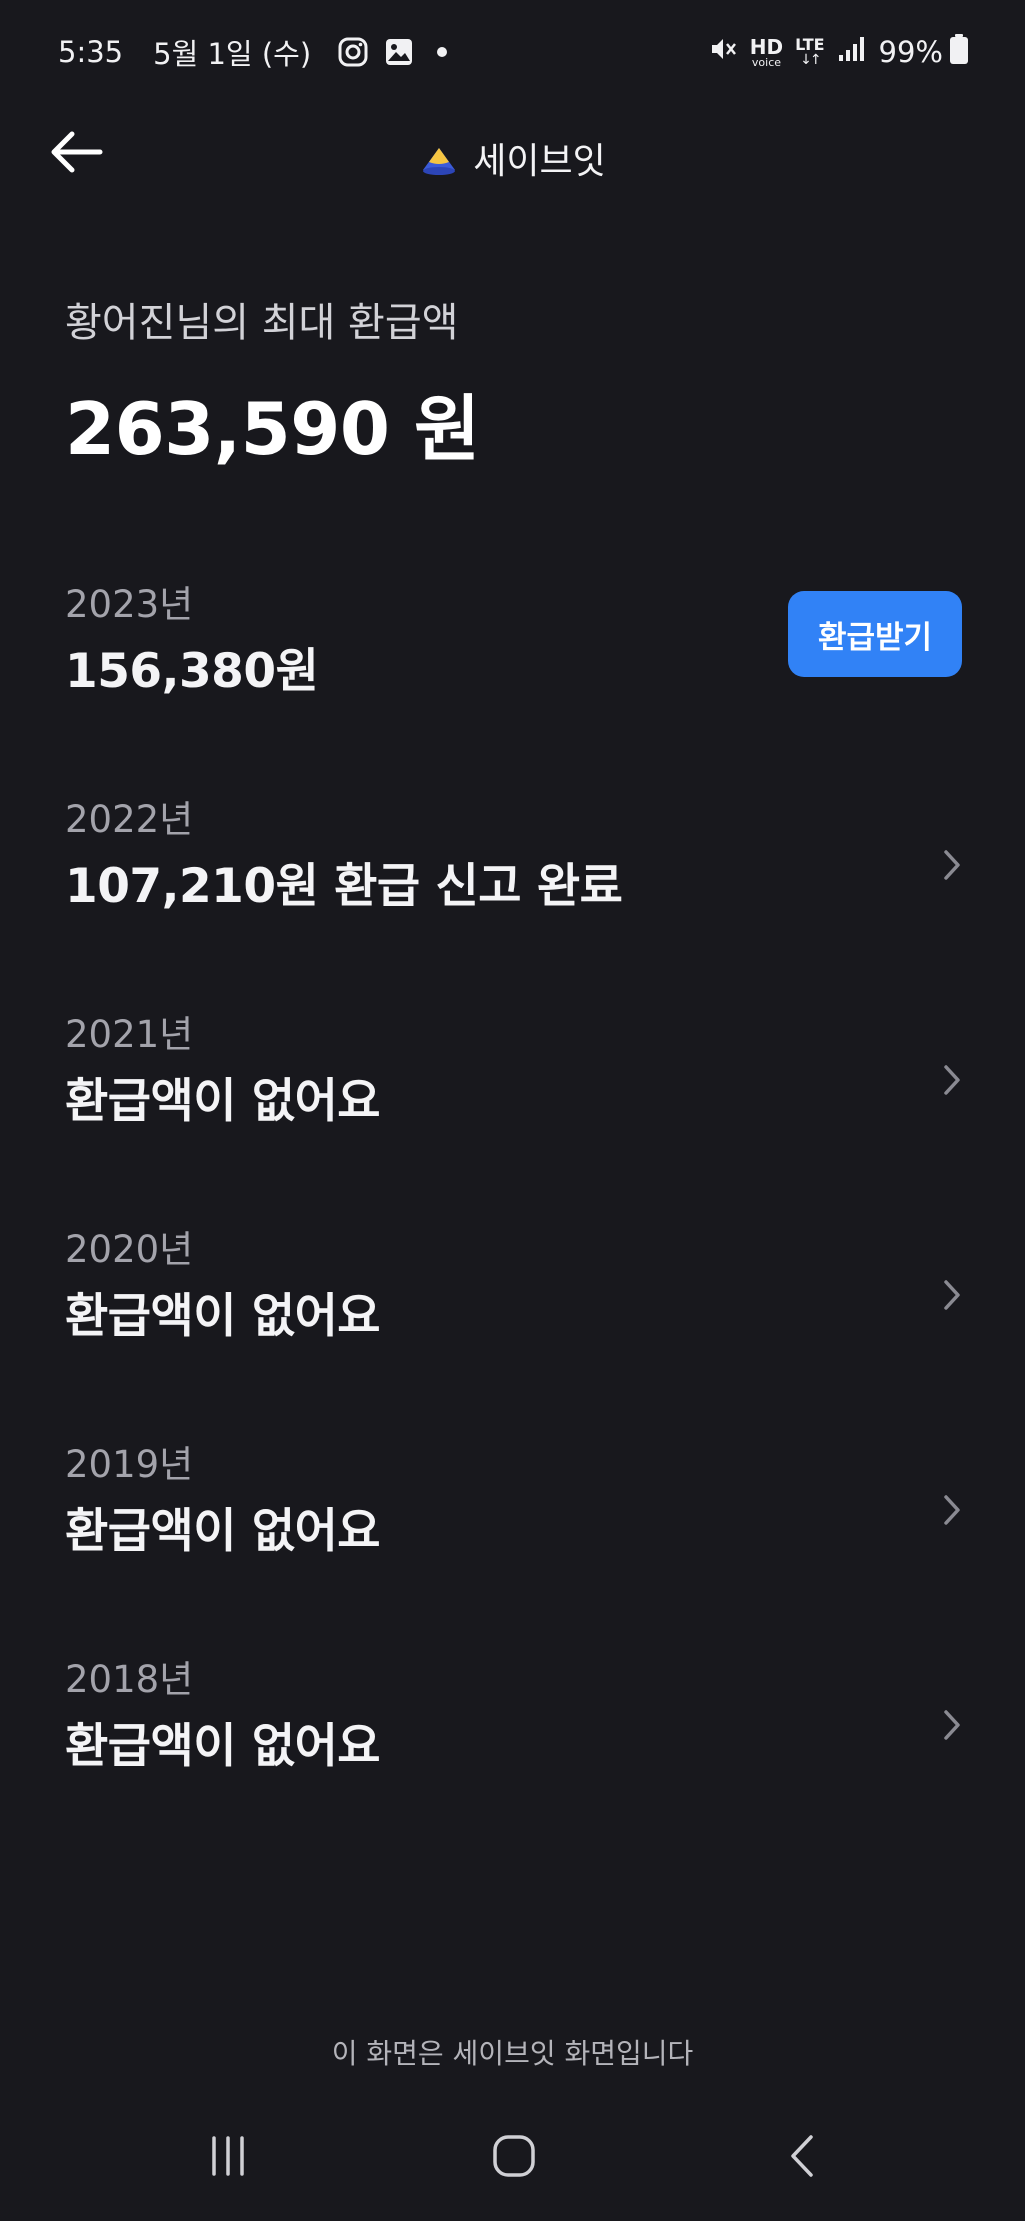 This screenshot has height=2221, width=1025. I want to click on system-back-button, so click(802, 2156).